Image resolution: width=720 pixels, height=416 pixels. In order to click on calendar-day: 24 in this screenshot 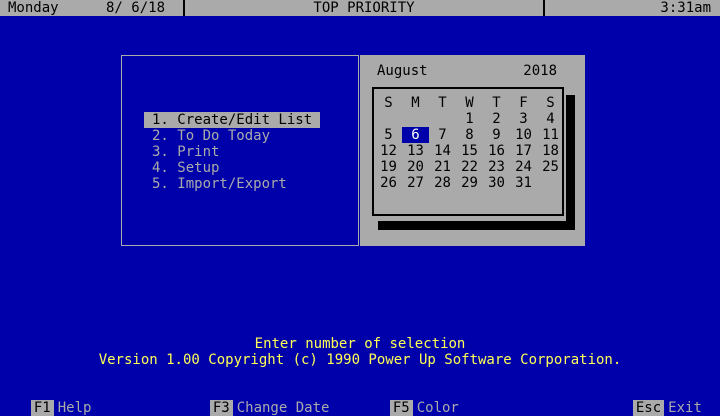, I will do `click(523, 167)`.